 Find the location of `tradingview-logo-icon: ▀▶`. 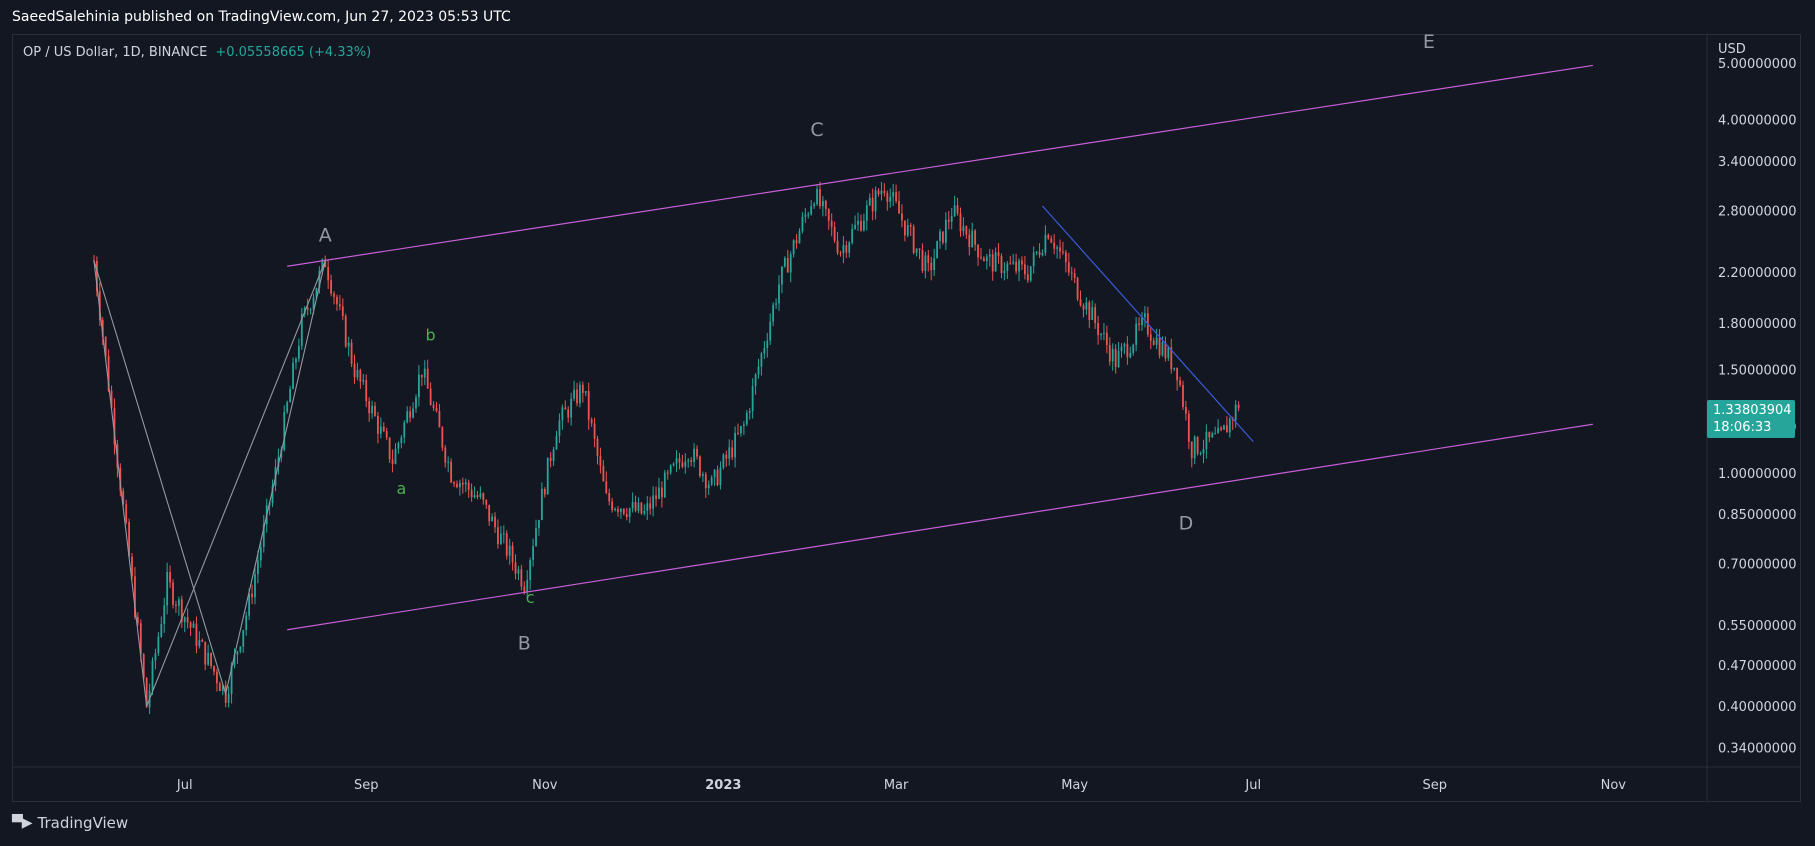

tradingview-logo-icon: ▀▶ is located at coordinates (22, 823).